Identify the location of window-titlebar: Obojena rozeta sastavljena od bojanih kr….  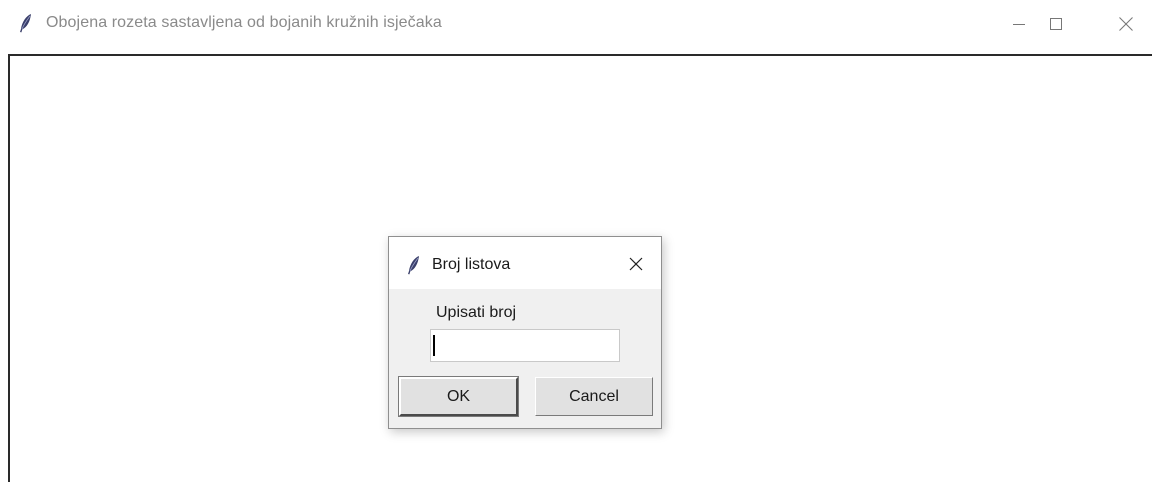
(576, 24).